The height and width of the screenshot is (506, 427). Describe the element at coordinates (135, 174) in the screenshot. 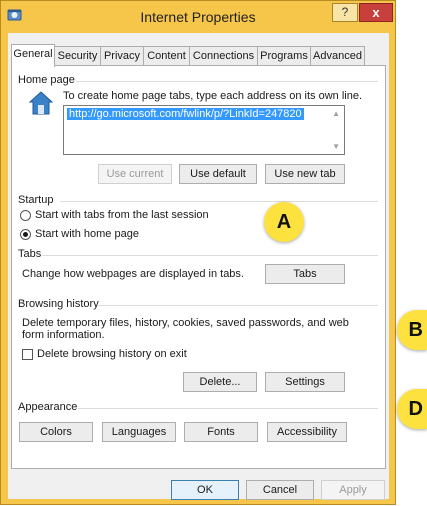

I see `use-current-button: Use current` at that location.